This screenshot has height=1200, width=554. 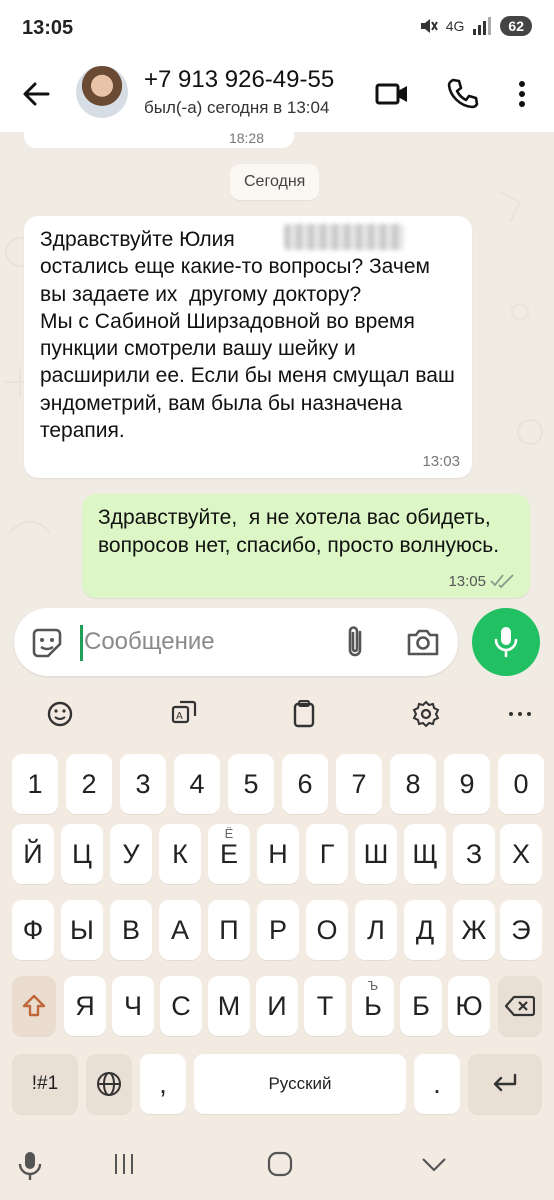 I want to click on key: 7, so click(x=359, y=784).